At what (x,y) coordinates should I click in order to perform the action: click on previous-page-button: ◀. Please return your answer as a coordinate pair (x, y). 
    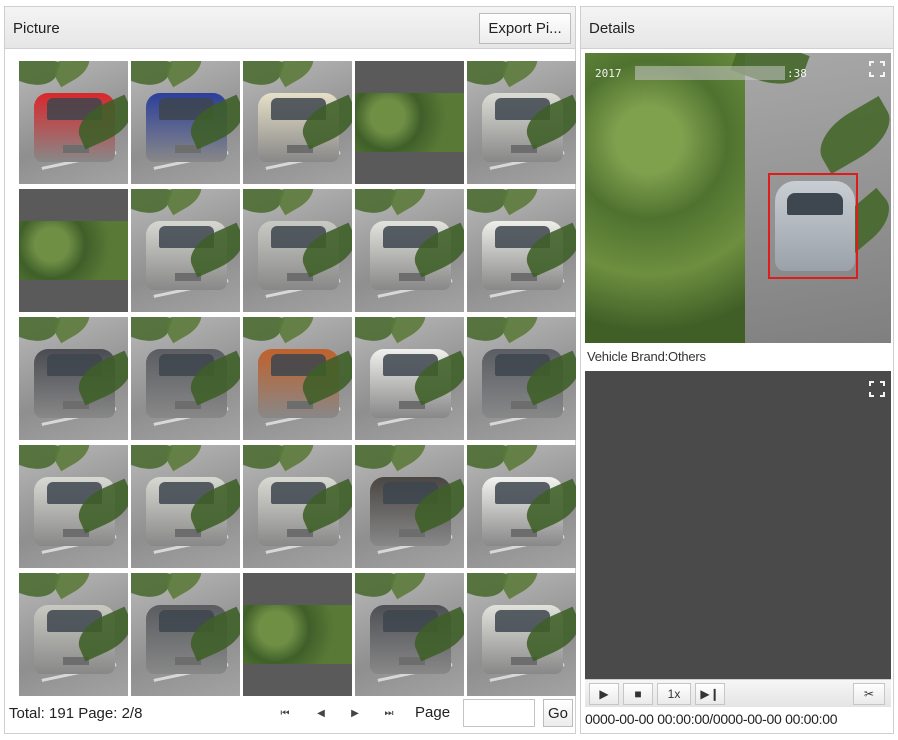
    Looking at the image, I should click on (321, 713).